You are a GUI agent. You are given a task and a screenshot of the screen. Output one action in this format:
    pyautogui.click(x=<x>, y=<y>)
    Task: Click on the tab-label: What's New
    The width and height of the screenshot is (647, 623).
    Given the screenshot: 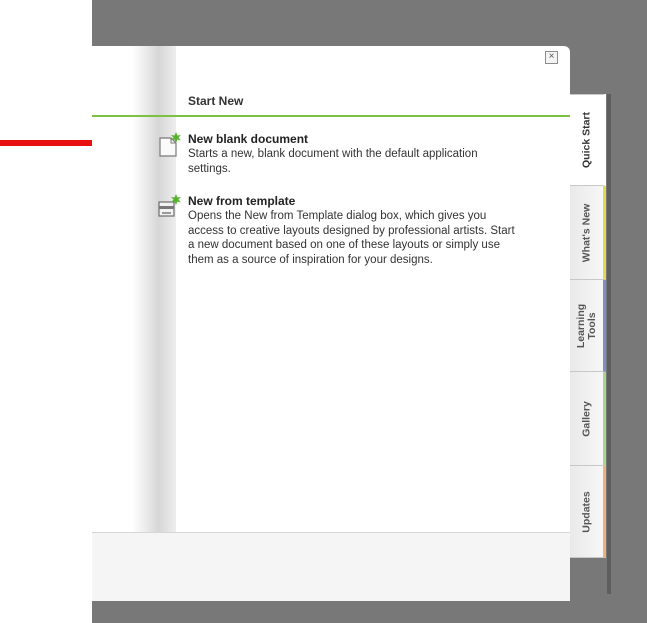 What is the action you would take?
    pyautogui.click(x=586, y=232)
    